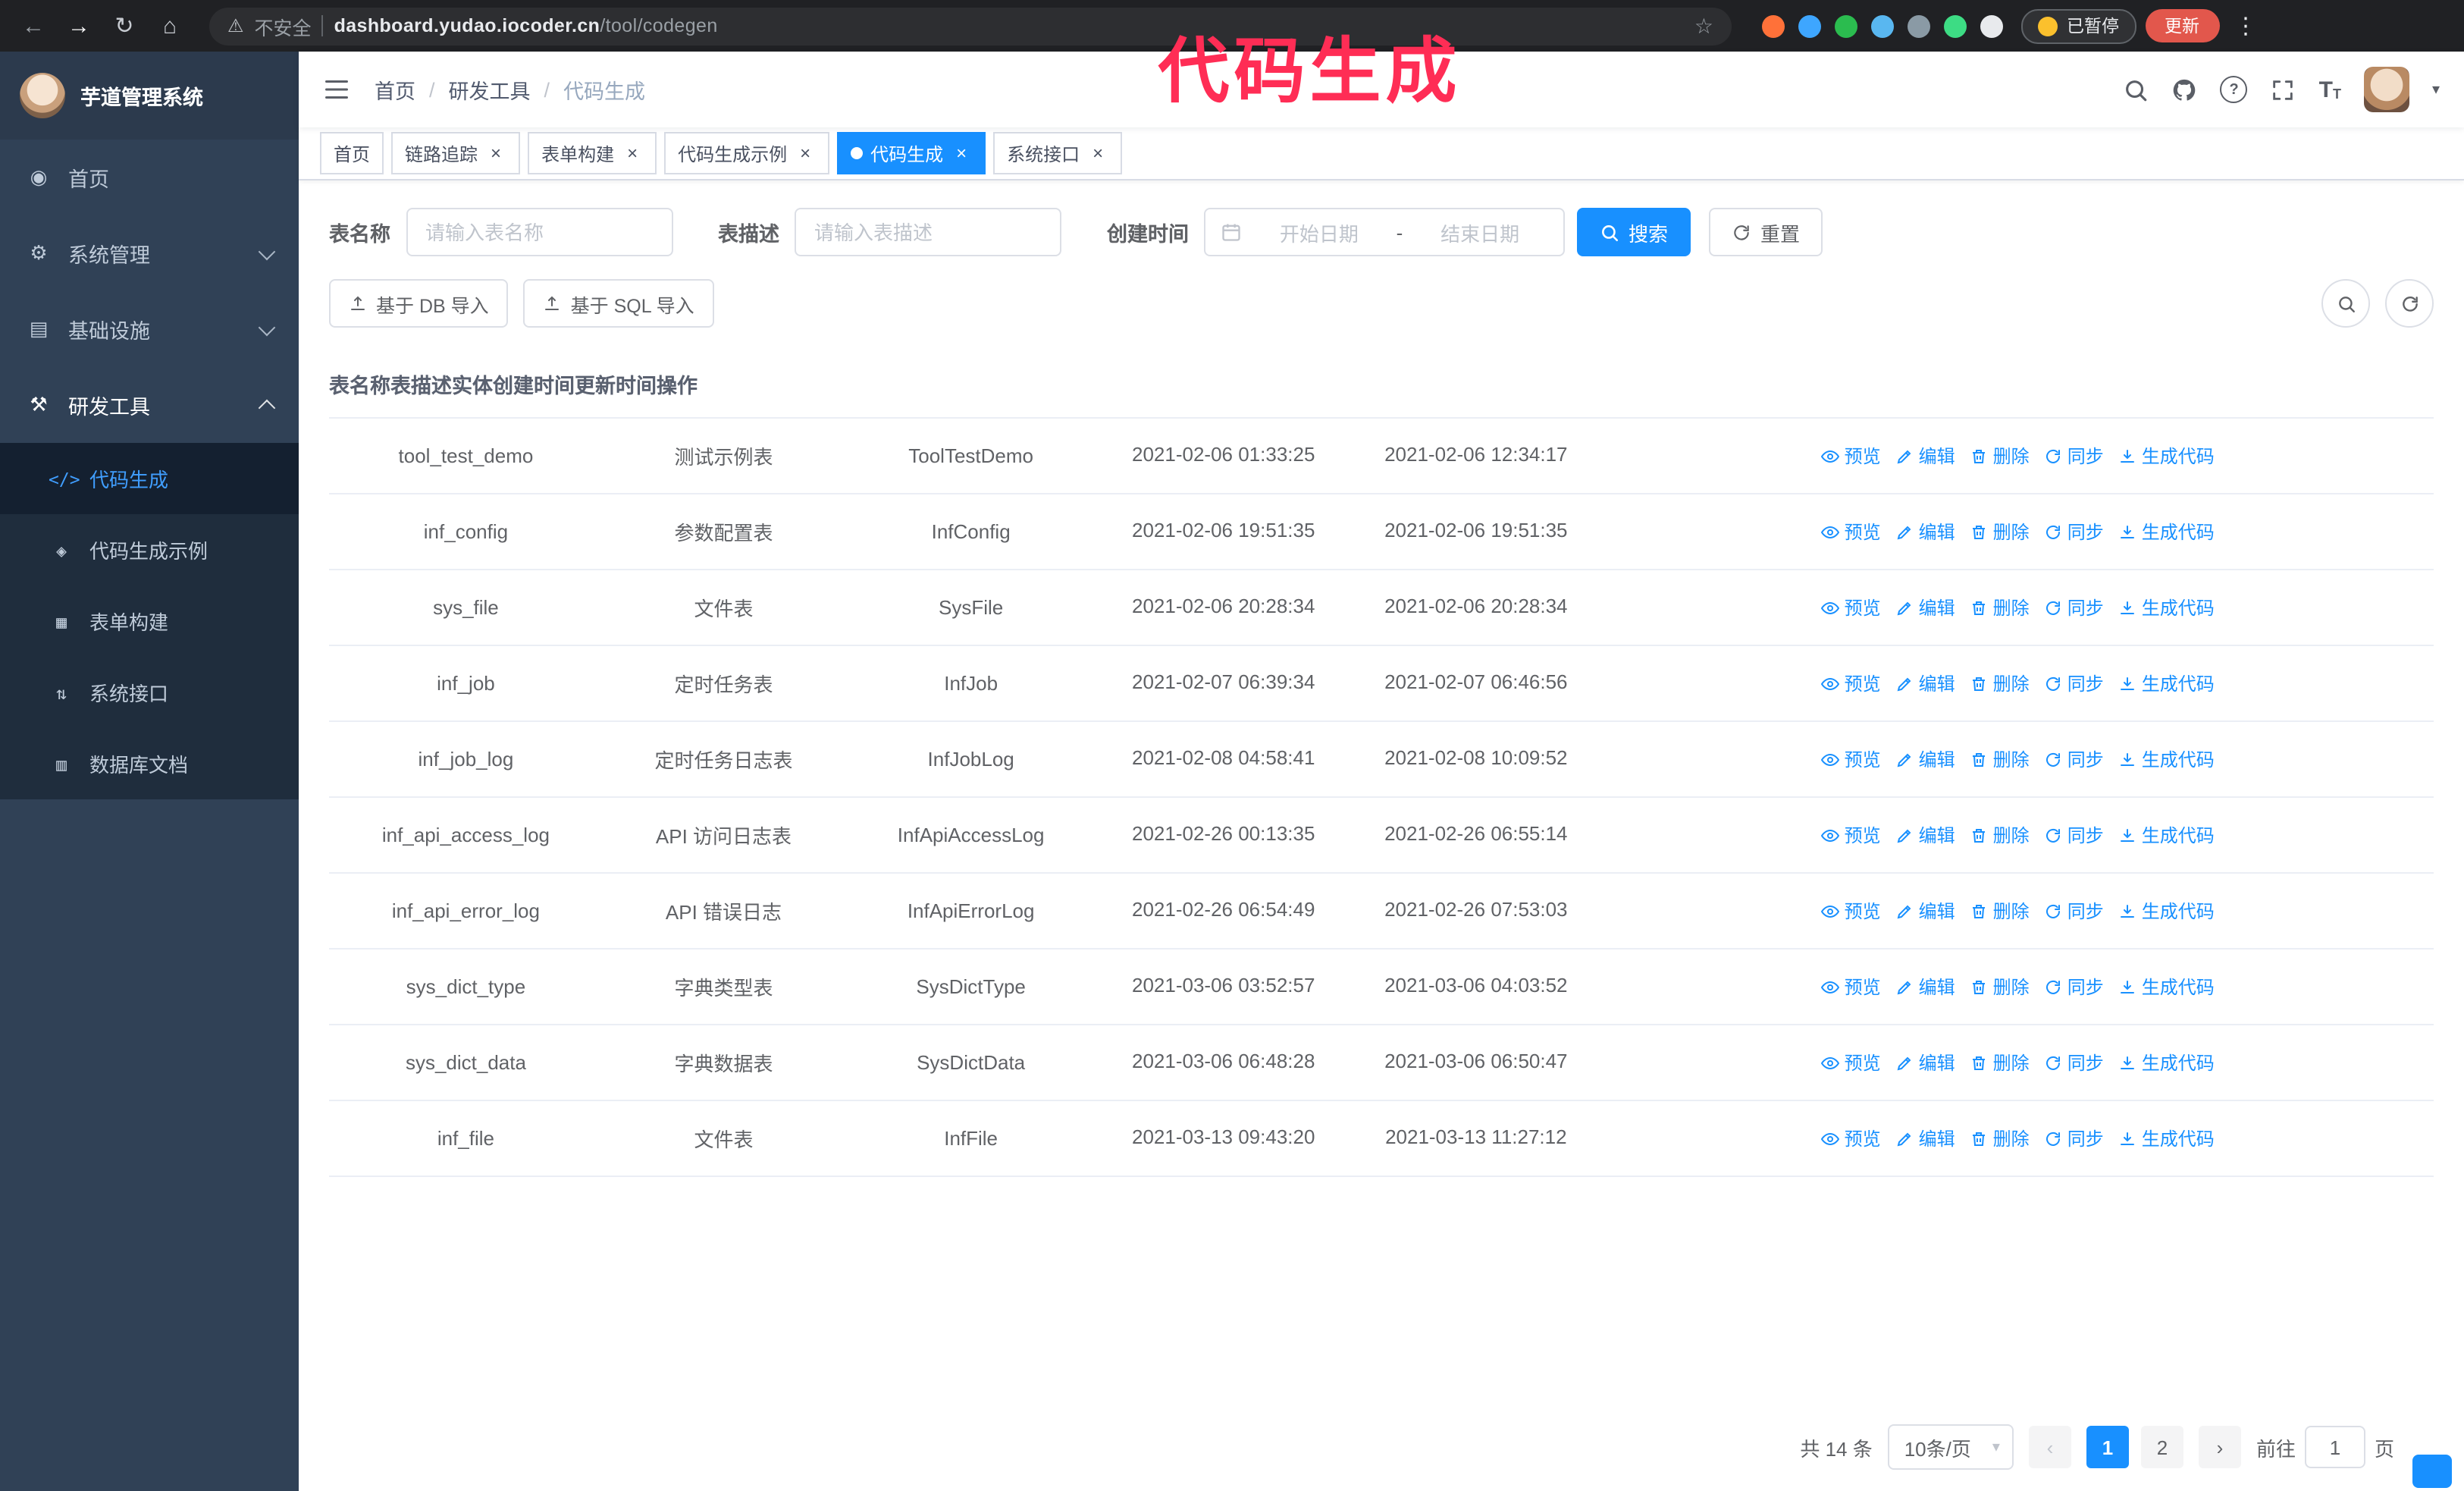  Describe the element at coordinates (150, 692) in the screenshot. I see `sidebar-subitem: ⇅ 系统接口` at that location.